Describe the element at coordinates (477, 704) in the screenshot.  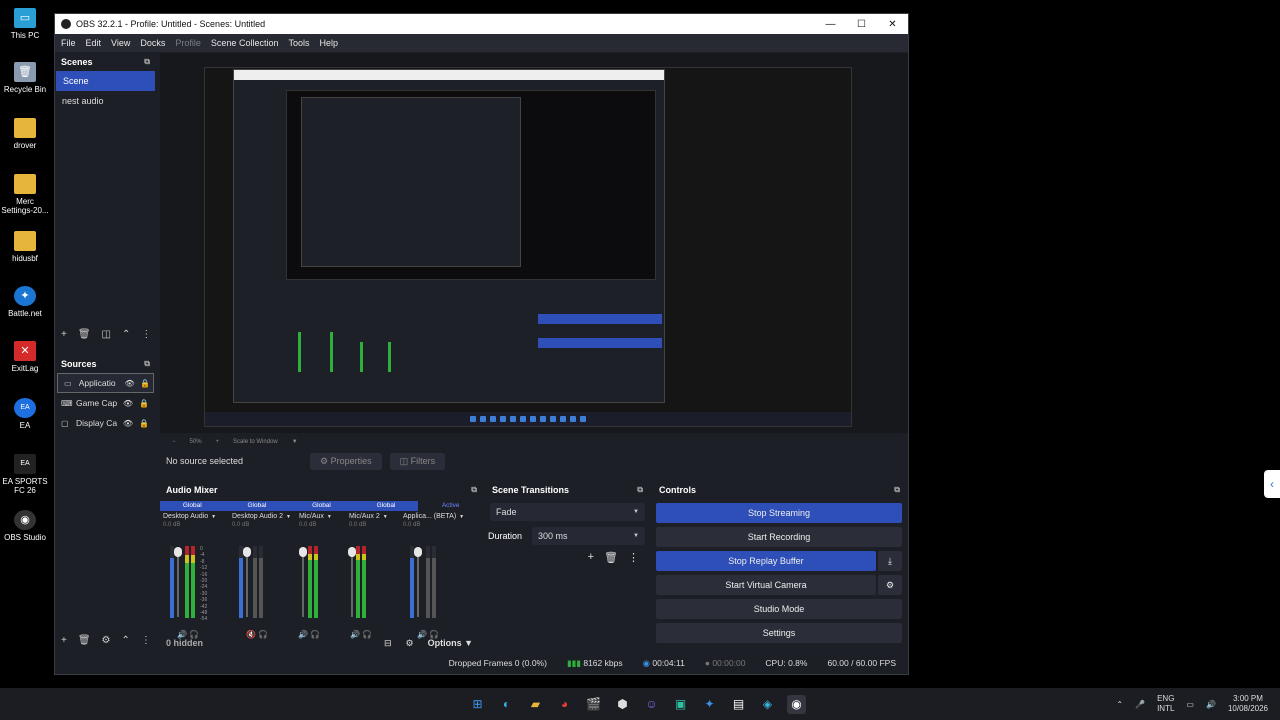
I see `windows-start-icon: ⊞` at that location.